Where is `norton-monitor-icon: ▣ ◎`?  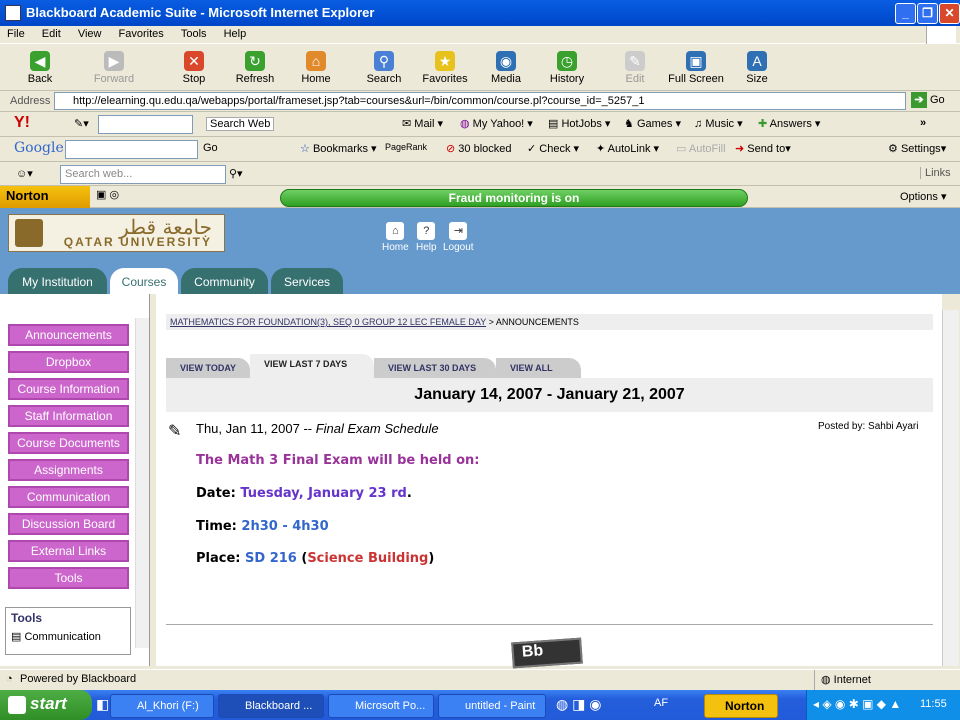 norton-monitor-icon: ▣ ◎ is located at coordinates (107, 194).